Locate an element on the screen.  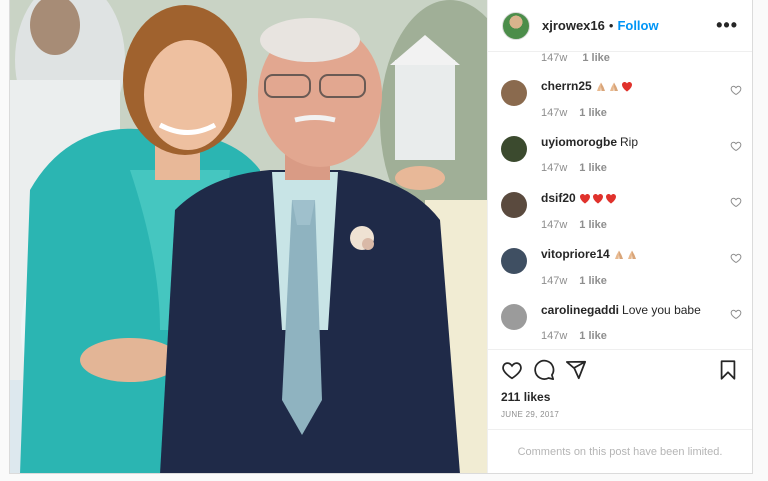
post-header: xjrowex16 • Follow ••• is located at coordinates (620, 26).